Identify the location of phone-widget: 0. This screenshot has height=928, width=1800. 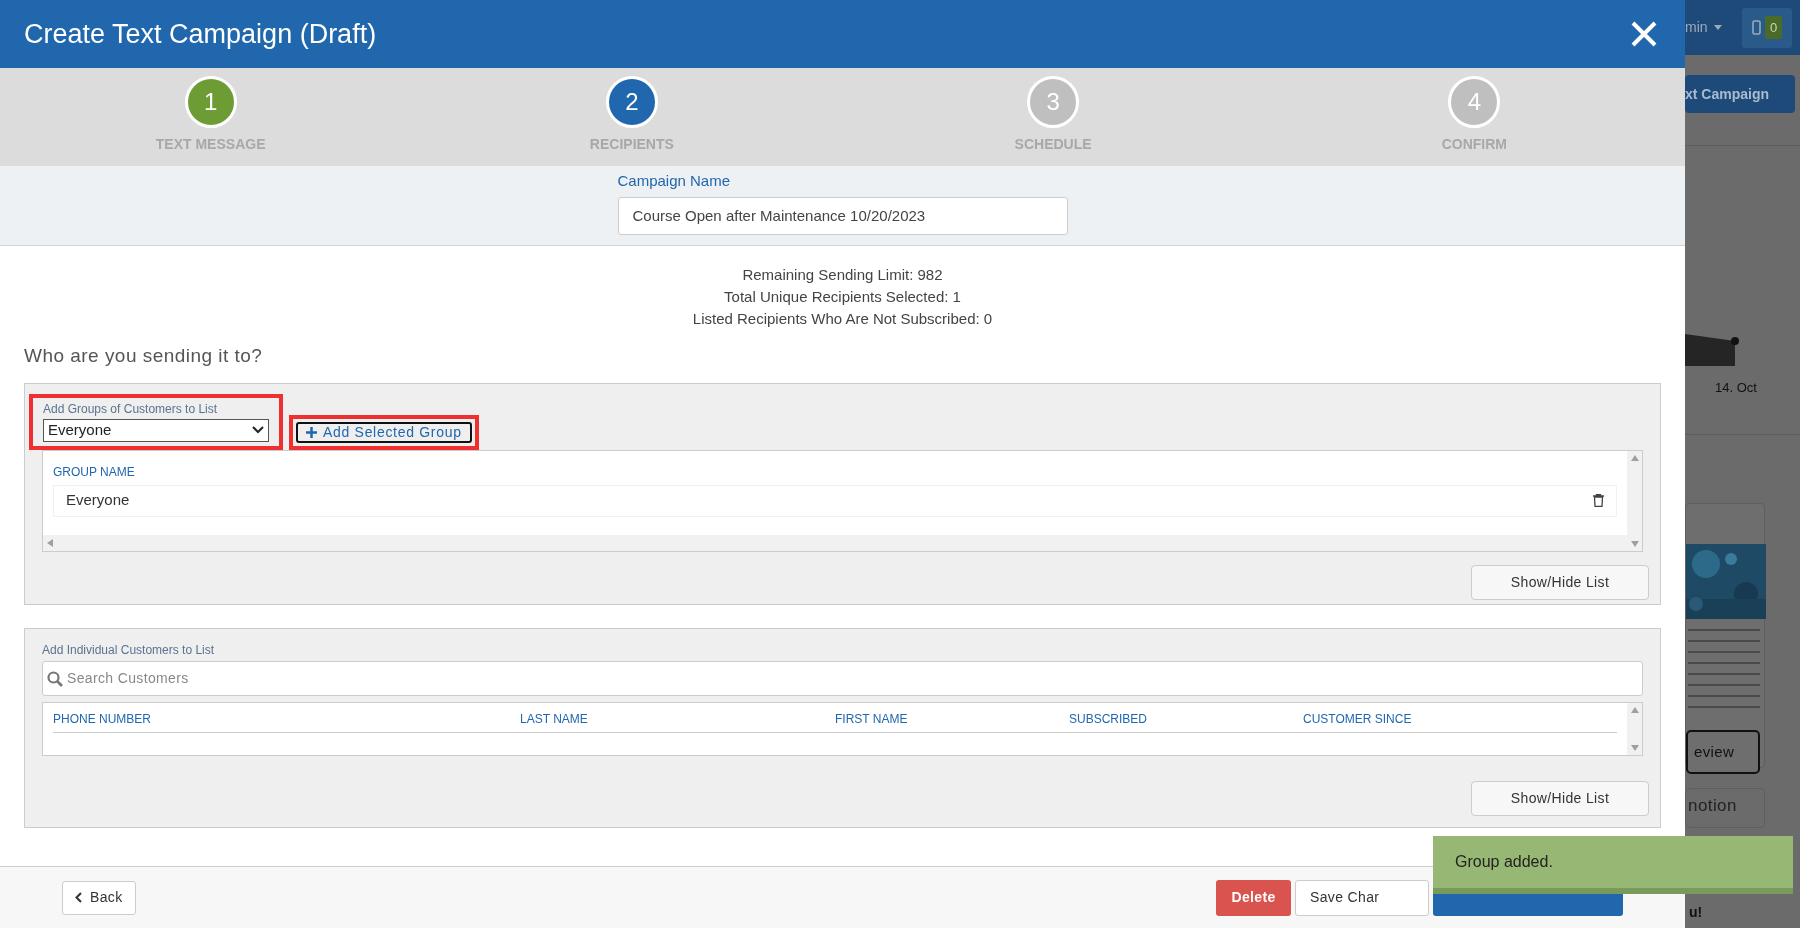
(1767, 27).